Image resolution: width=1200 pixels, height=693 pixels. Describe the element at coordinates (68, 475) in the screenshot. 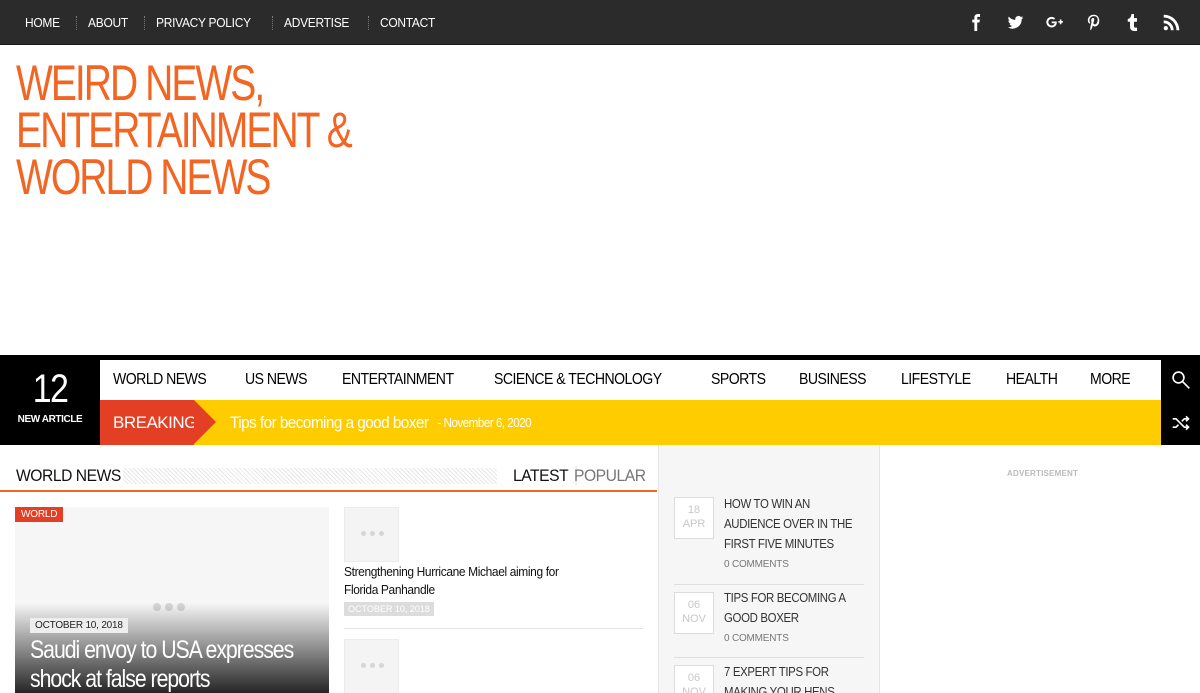

I see `section-title: WORLD NEWS` at that location.